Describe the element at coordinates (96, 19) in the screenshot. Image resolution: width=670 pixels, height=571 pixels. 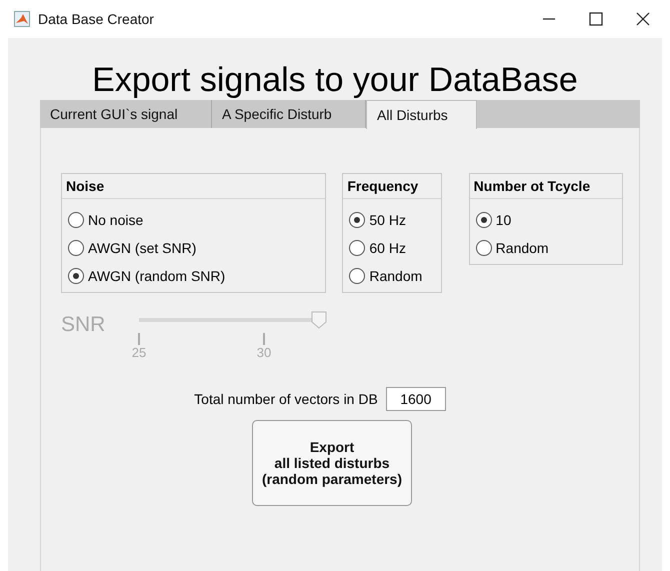
I see `window-title: Data Base Creator` at that location.